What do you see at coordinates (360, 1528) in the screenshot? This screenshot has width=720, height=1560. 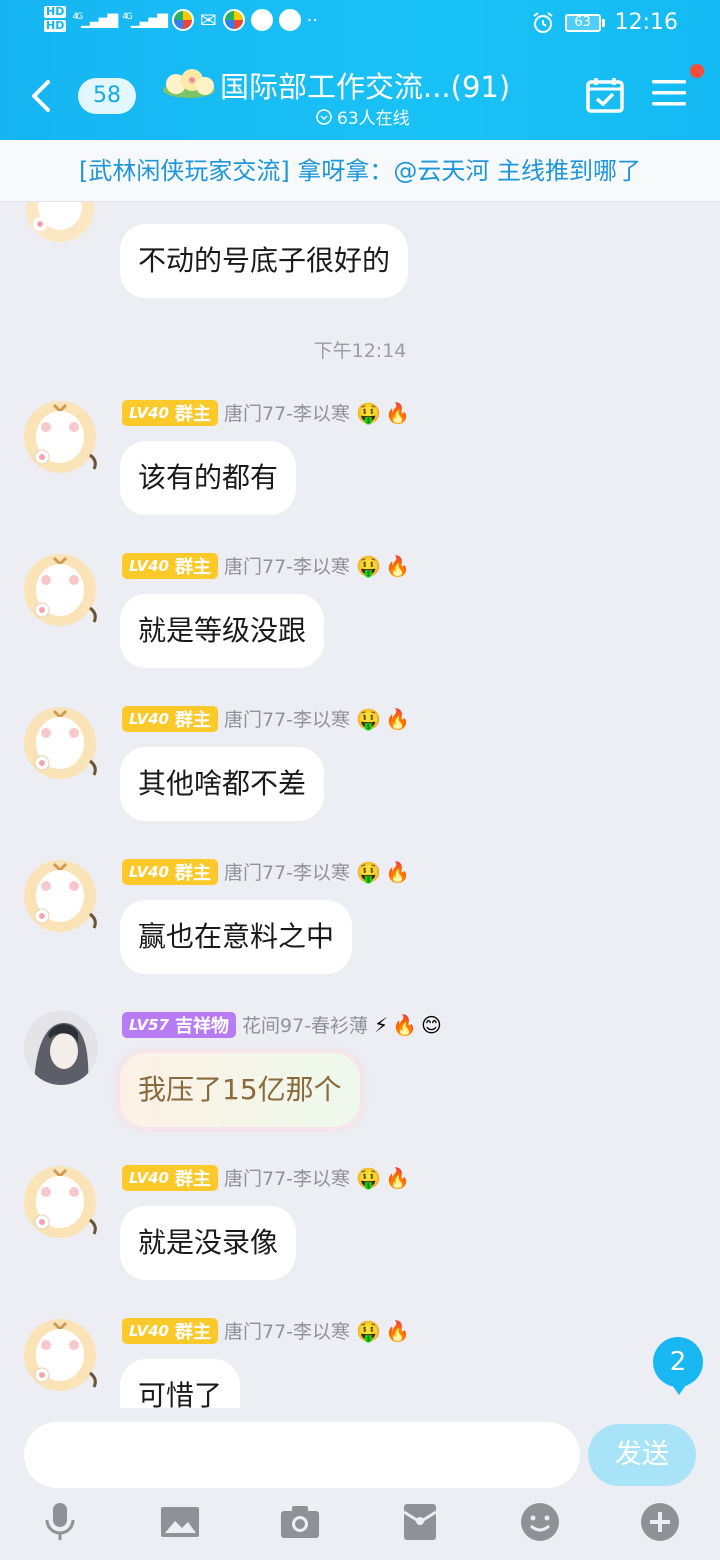 I see `input-toolbar` at bounding box center [360, 1528].